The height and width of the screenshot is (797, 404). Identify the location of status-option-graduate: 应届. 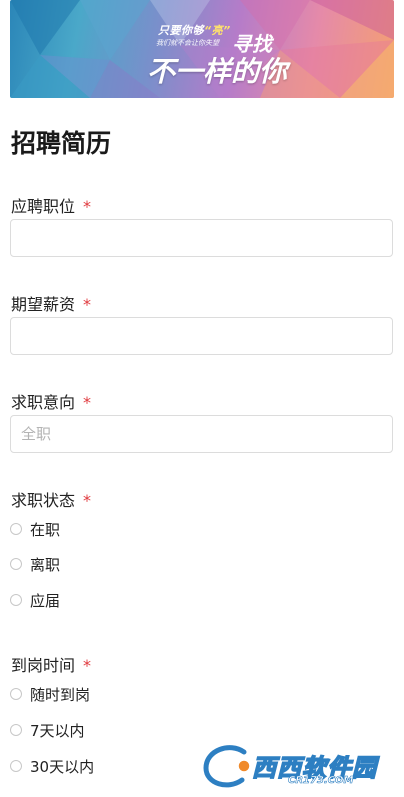
(35, 600).